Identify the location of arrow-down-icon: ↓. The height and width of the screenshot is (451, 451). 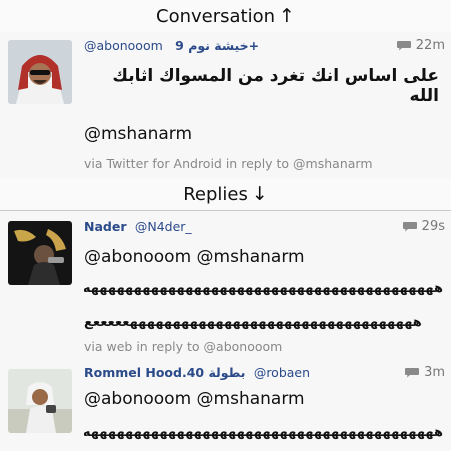
(259, 194).